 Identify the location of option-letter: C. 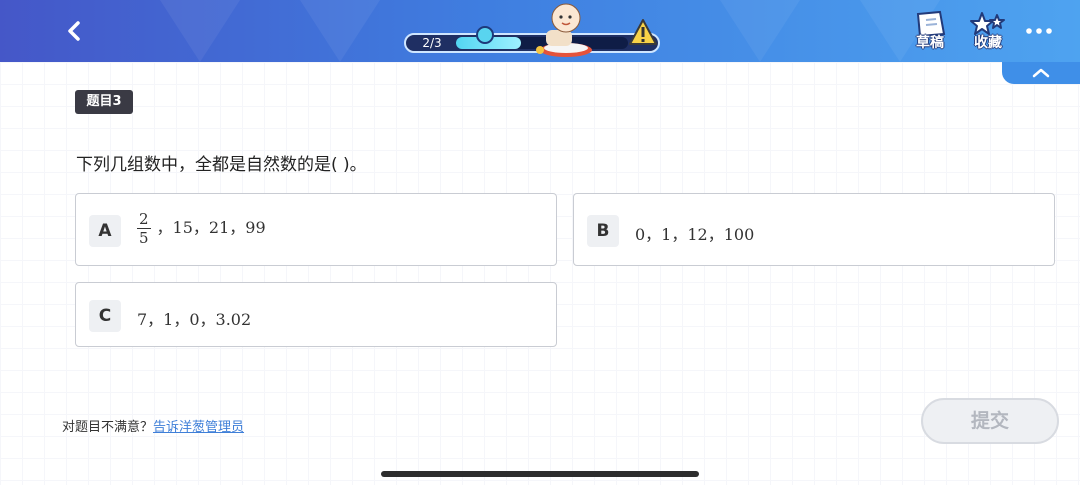
(105, 316).